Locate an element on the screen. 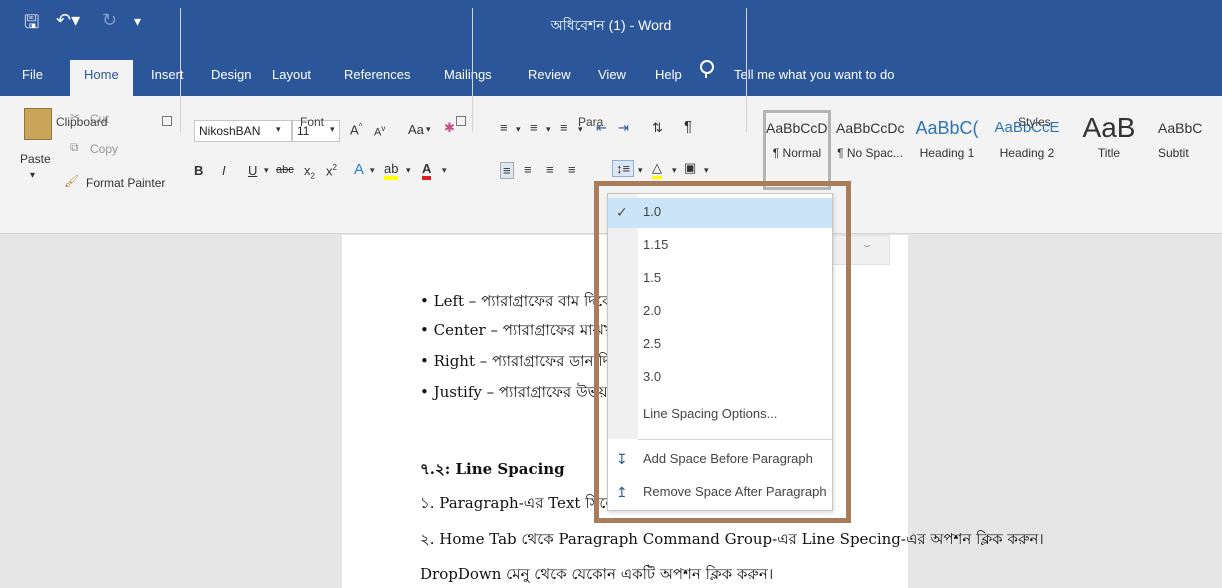  clipboard-launcher-icon is located at coordinates (167, 121).